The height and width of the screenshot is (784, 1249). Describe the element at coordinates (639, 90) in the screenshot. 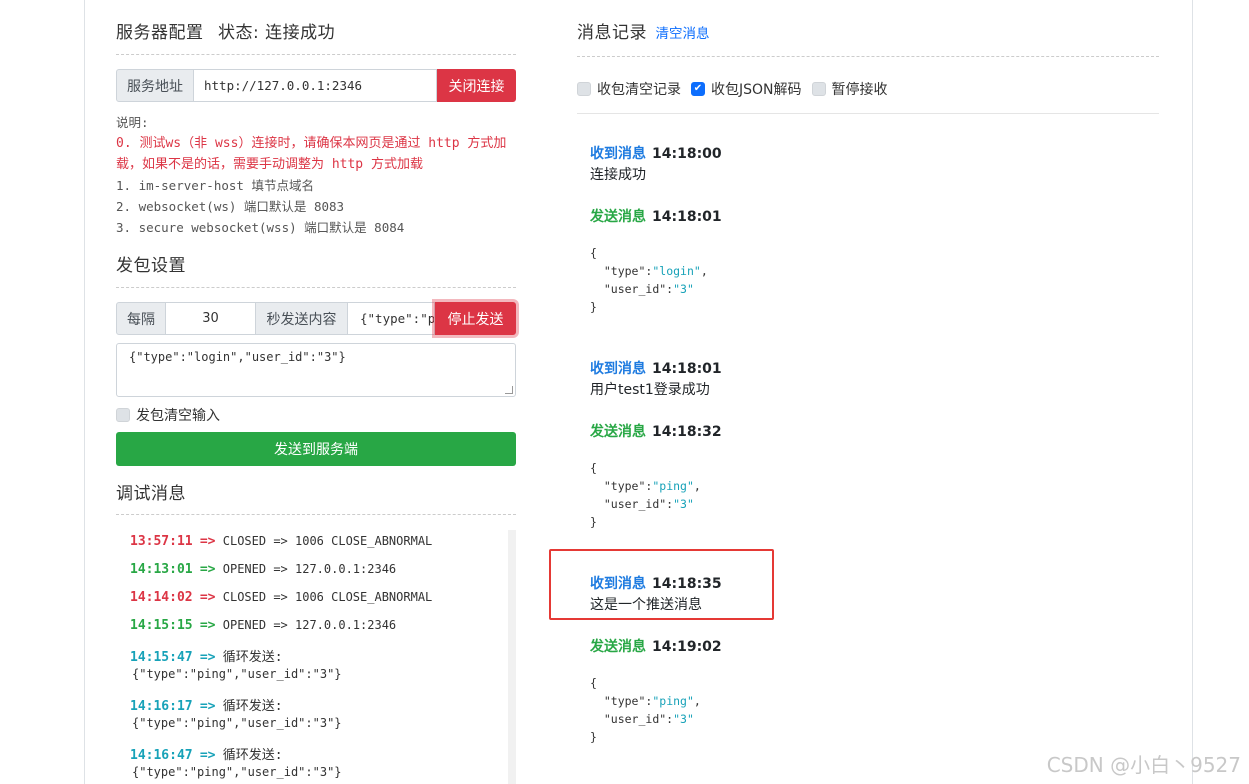

I see `option-label: 收包清空记录` at that location.